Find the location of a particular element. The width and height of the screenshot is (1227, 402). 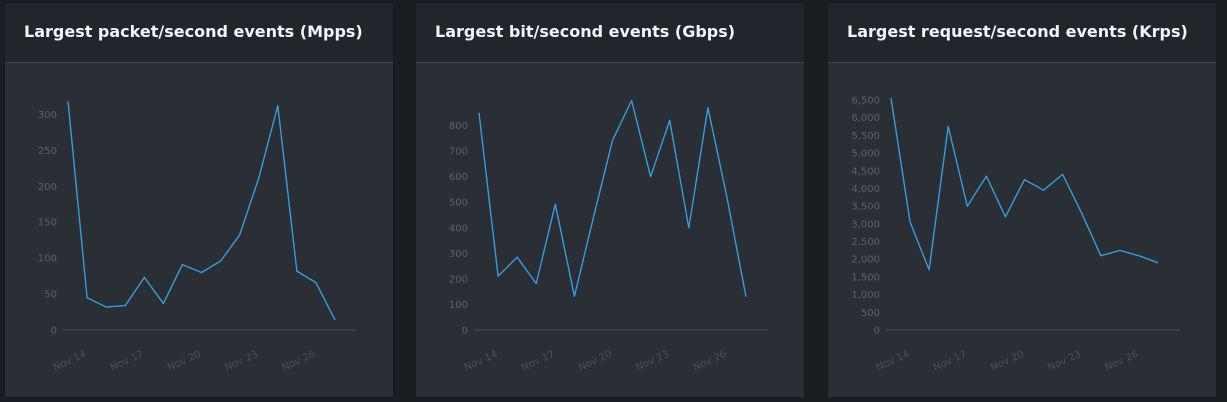

y-tick-label: 5,000 is located at coordinates (865, 154).